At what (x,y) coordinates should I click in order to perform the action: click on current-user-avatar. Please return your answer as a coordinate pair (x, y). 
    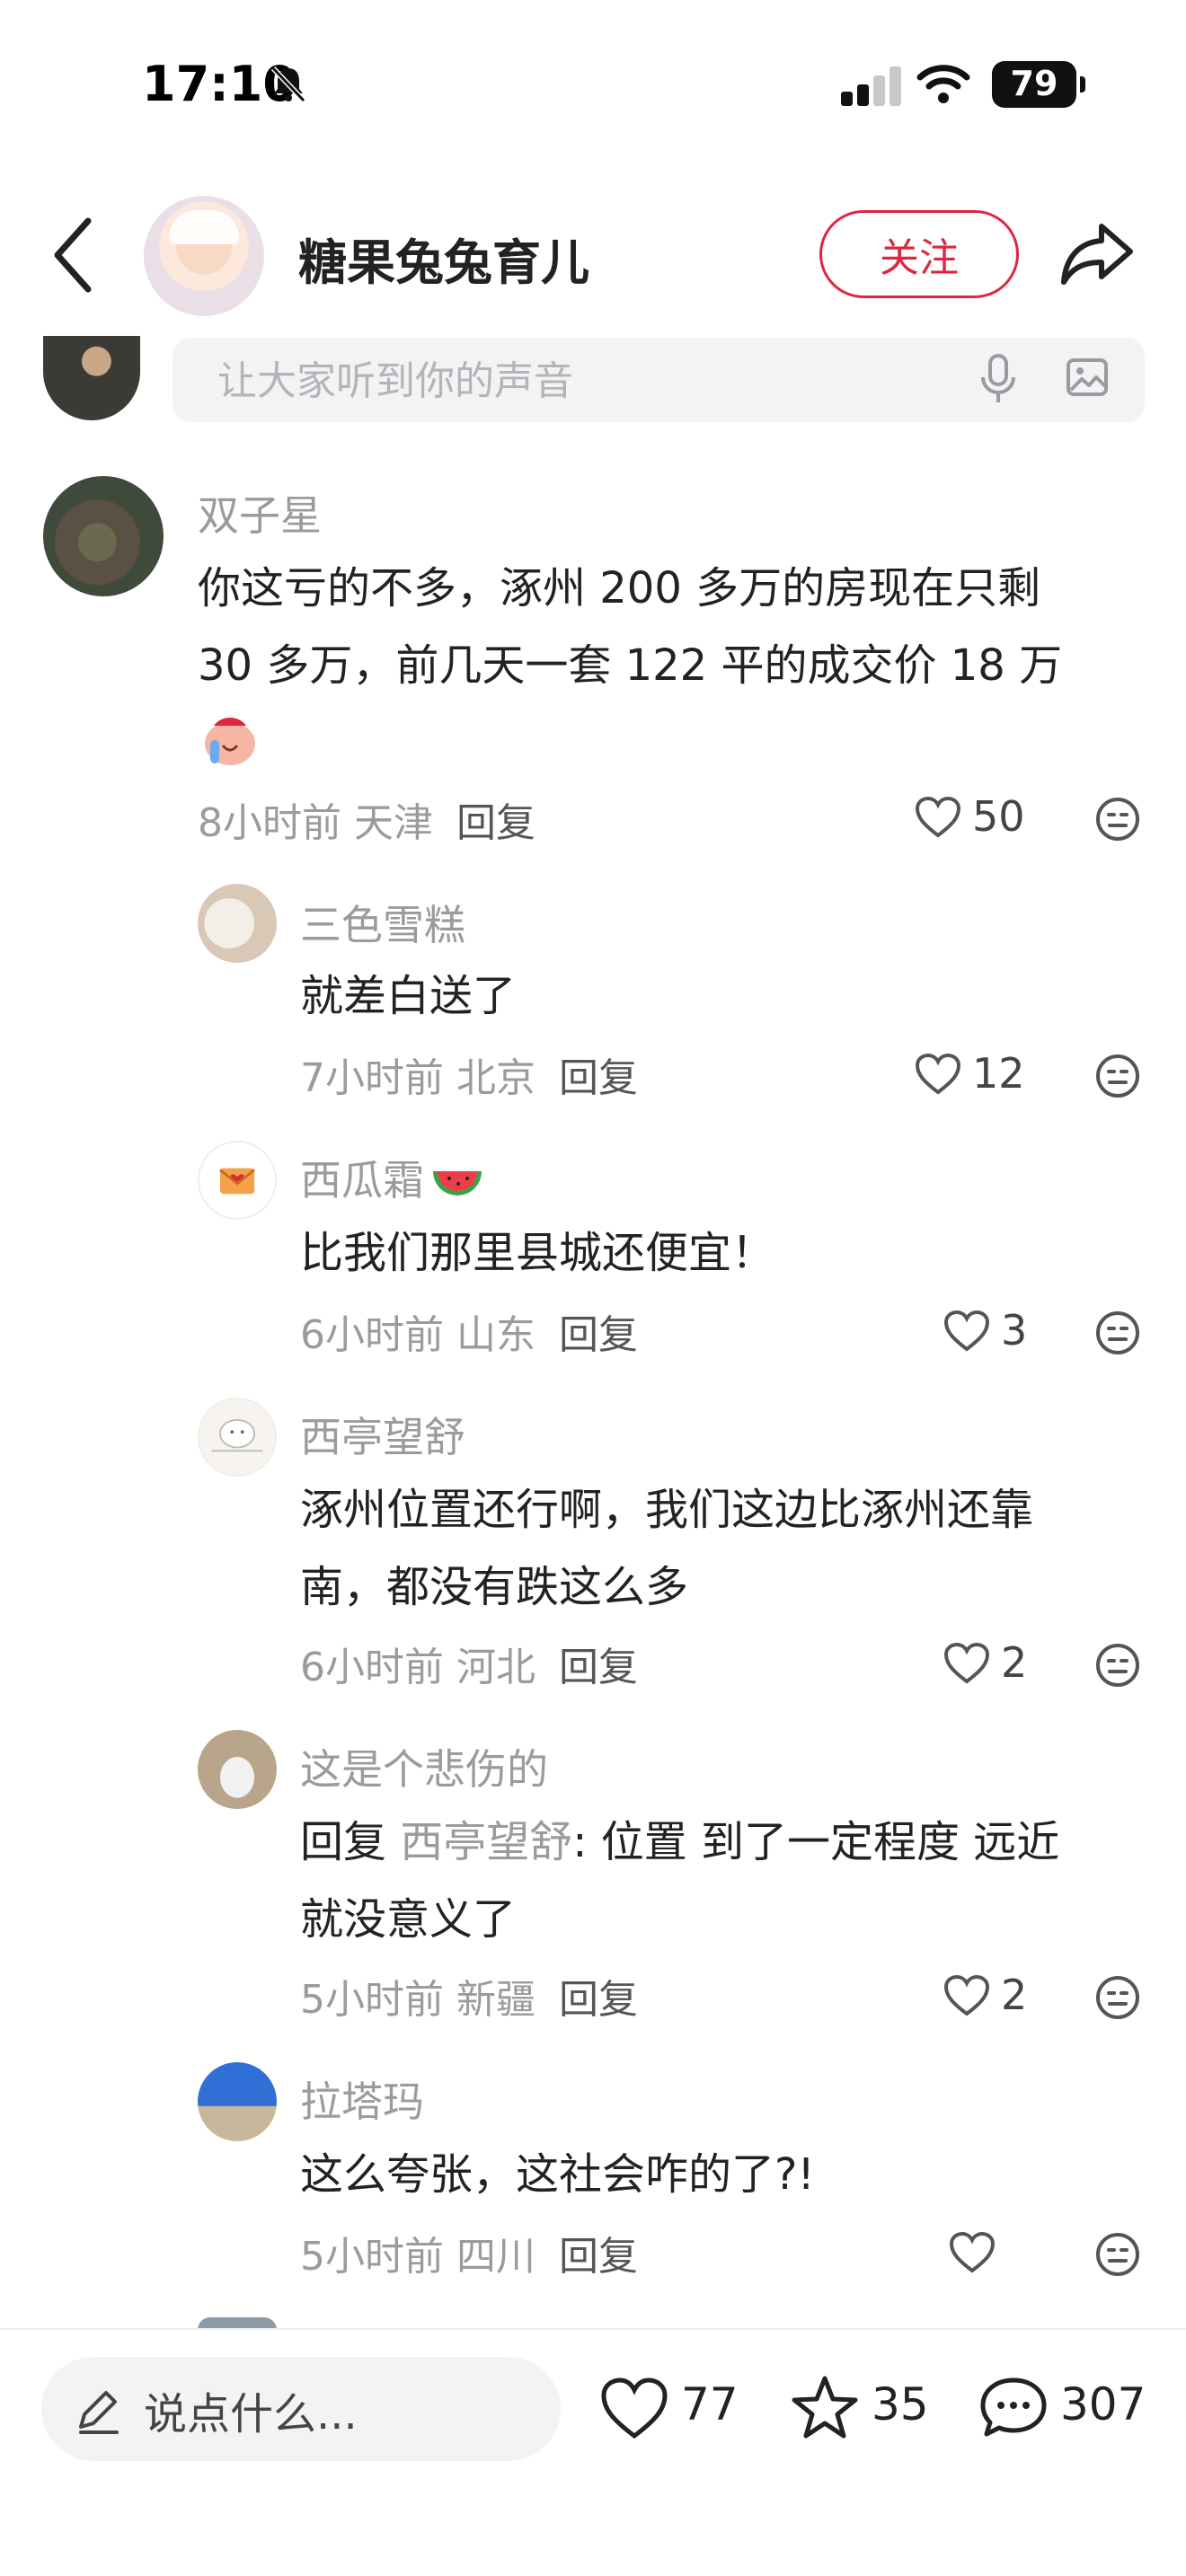
    Looking at the image, I should click on (91, 378).